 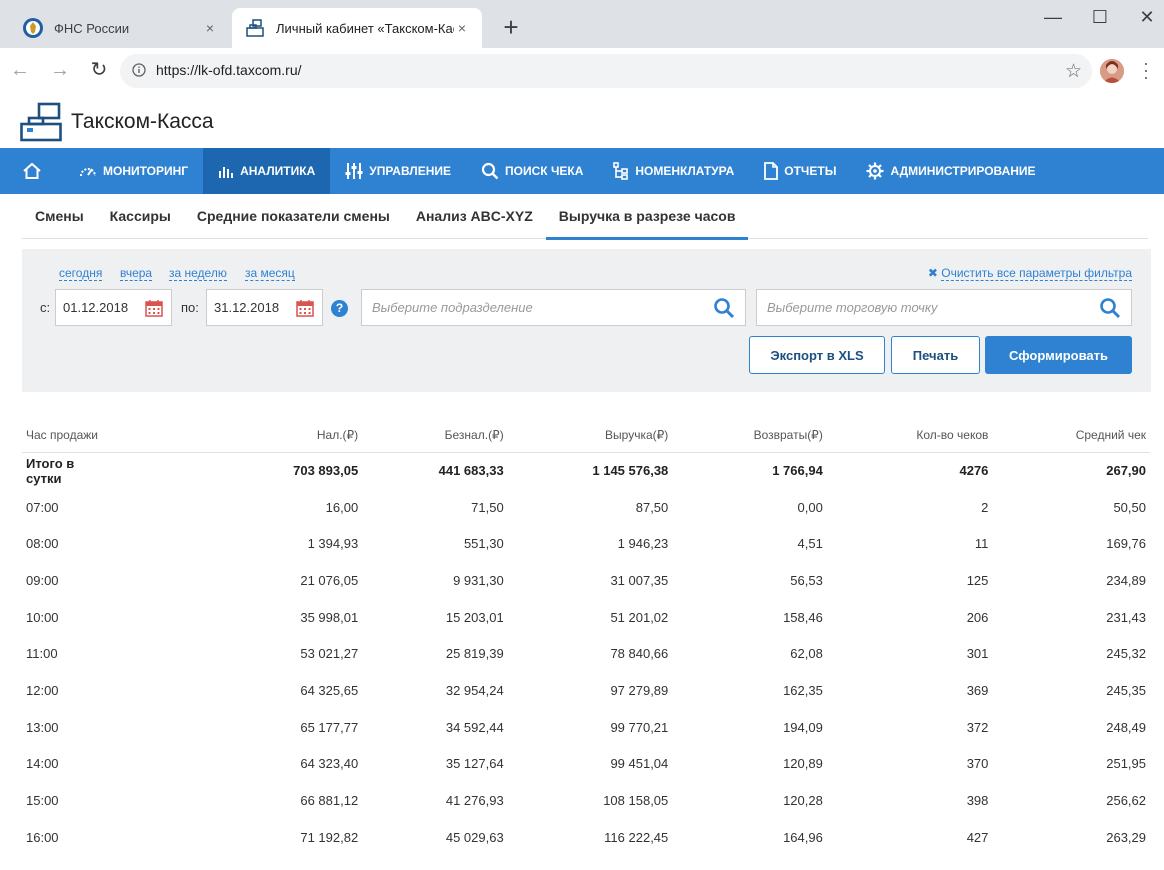 What do you see at coordinates (113, 307) in the screenshot?
I see `date-from-field: 01.12.2018` at bounding box center [113, 307].